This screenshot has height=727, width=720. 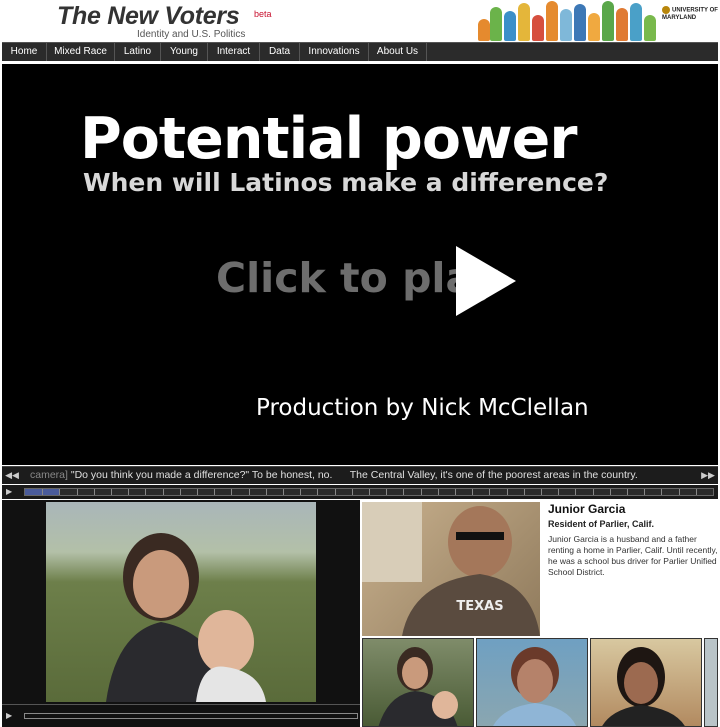 I want to click on video-title: Potential power, so click(x=328, y=139).